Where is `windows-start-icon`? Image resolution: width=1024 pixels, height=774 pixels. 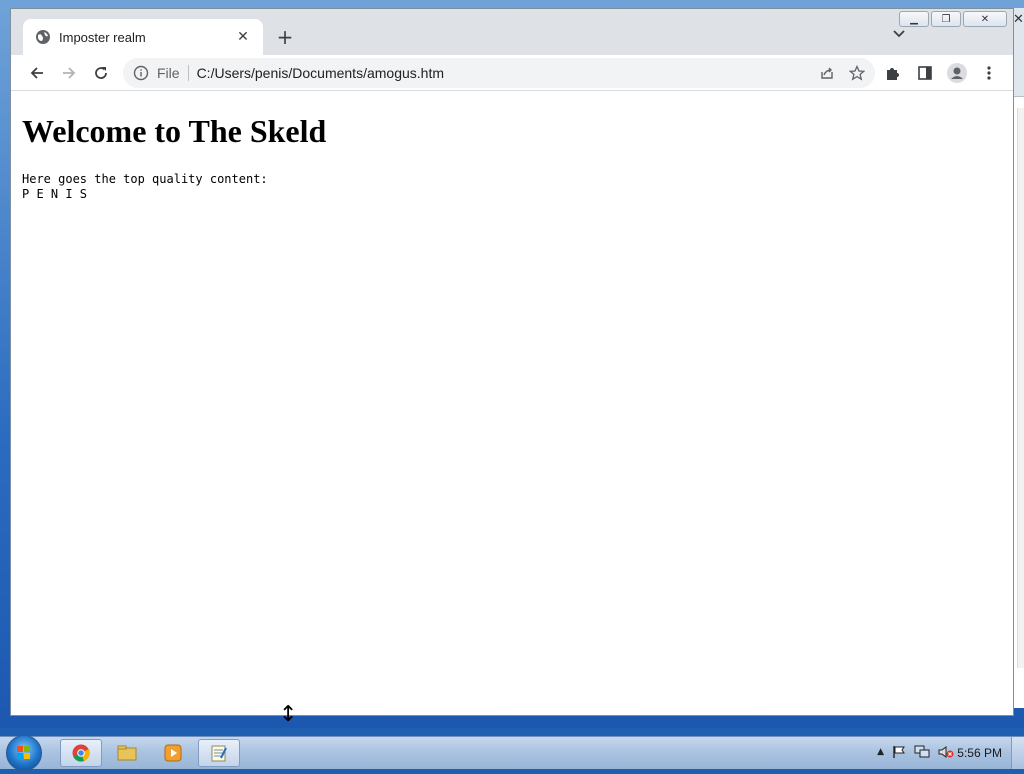 windows-start-icon is located at coordinates (24, 753).